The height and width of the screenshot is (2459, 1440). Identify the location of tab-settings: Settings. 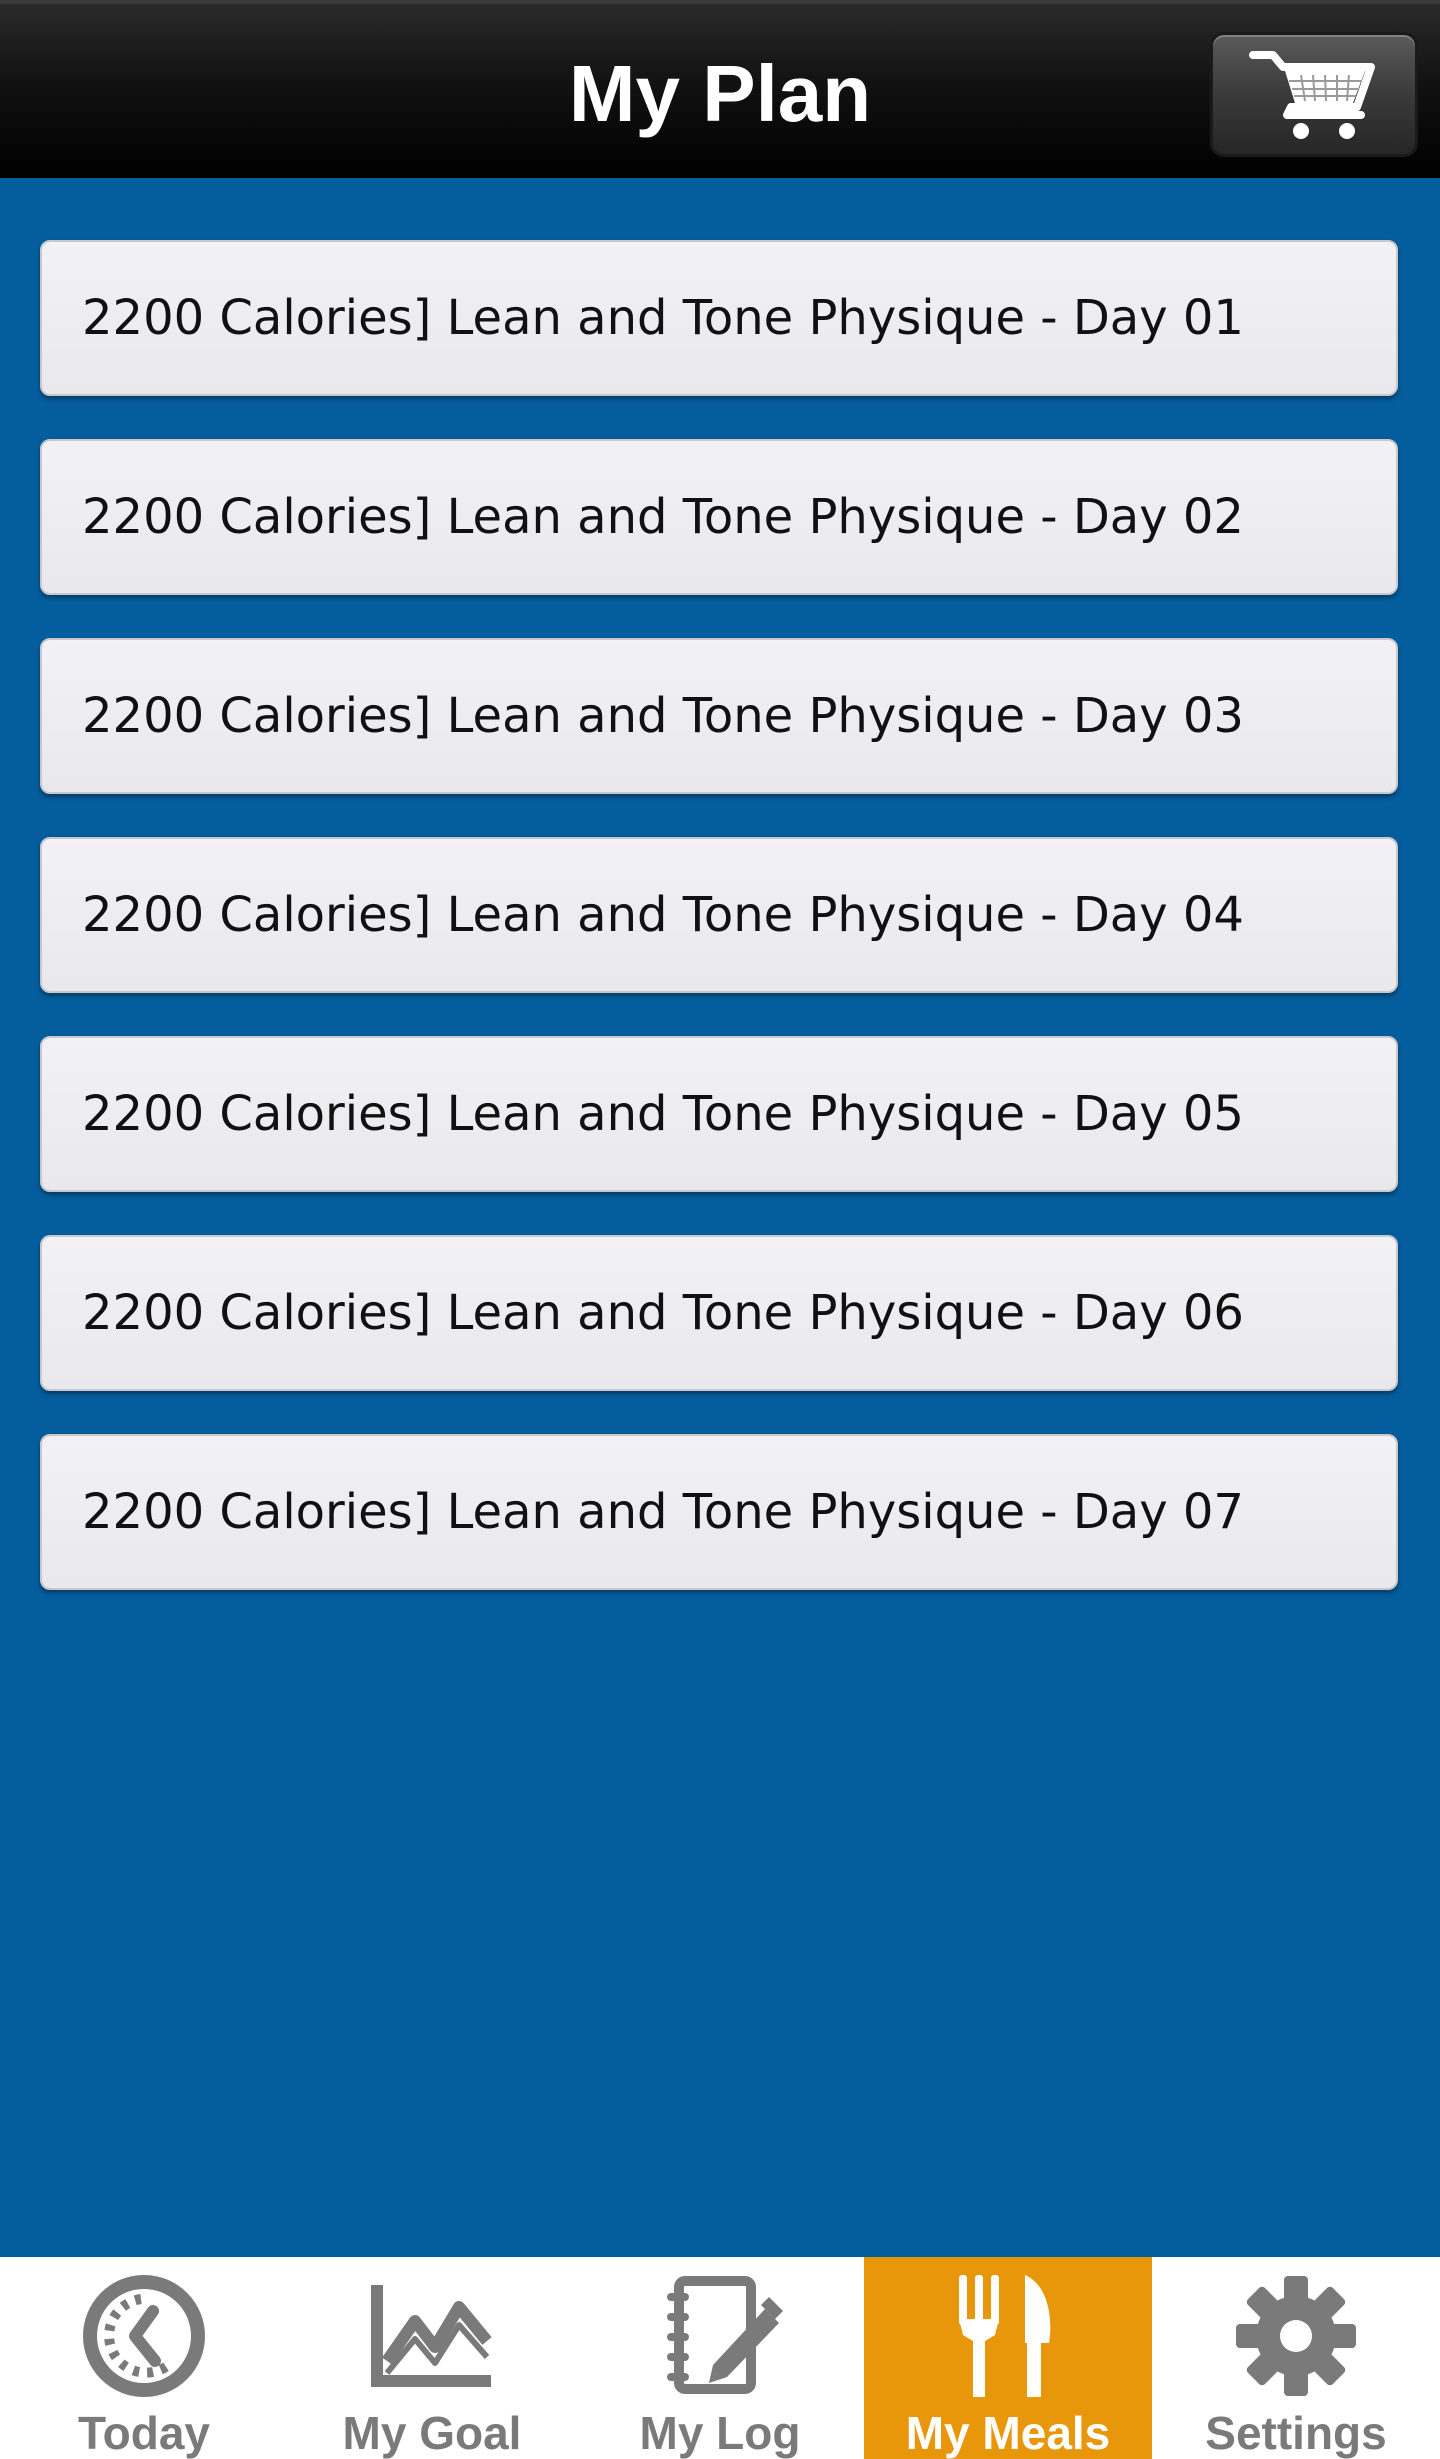
(1296, 2358).